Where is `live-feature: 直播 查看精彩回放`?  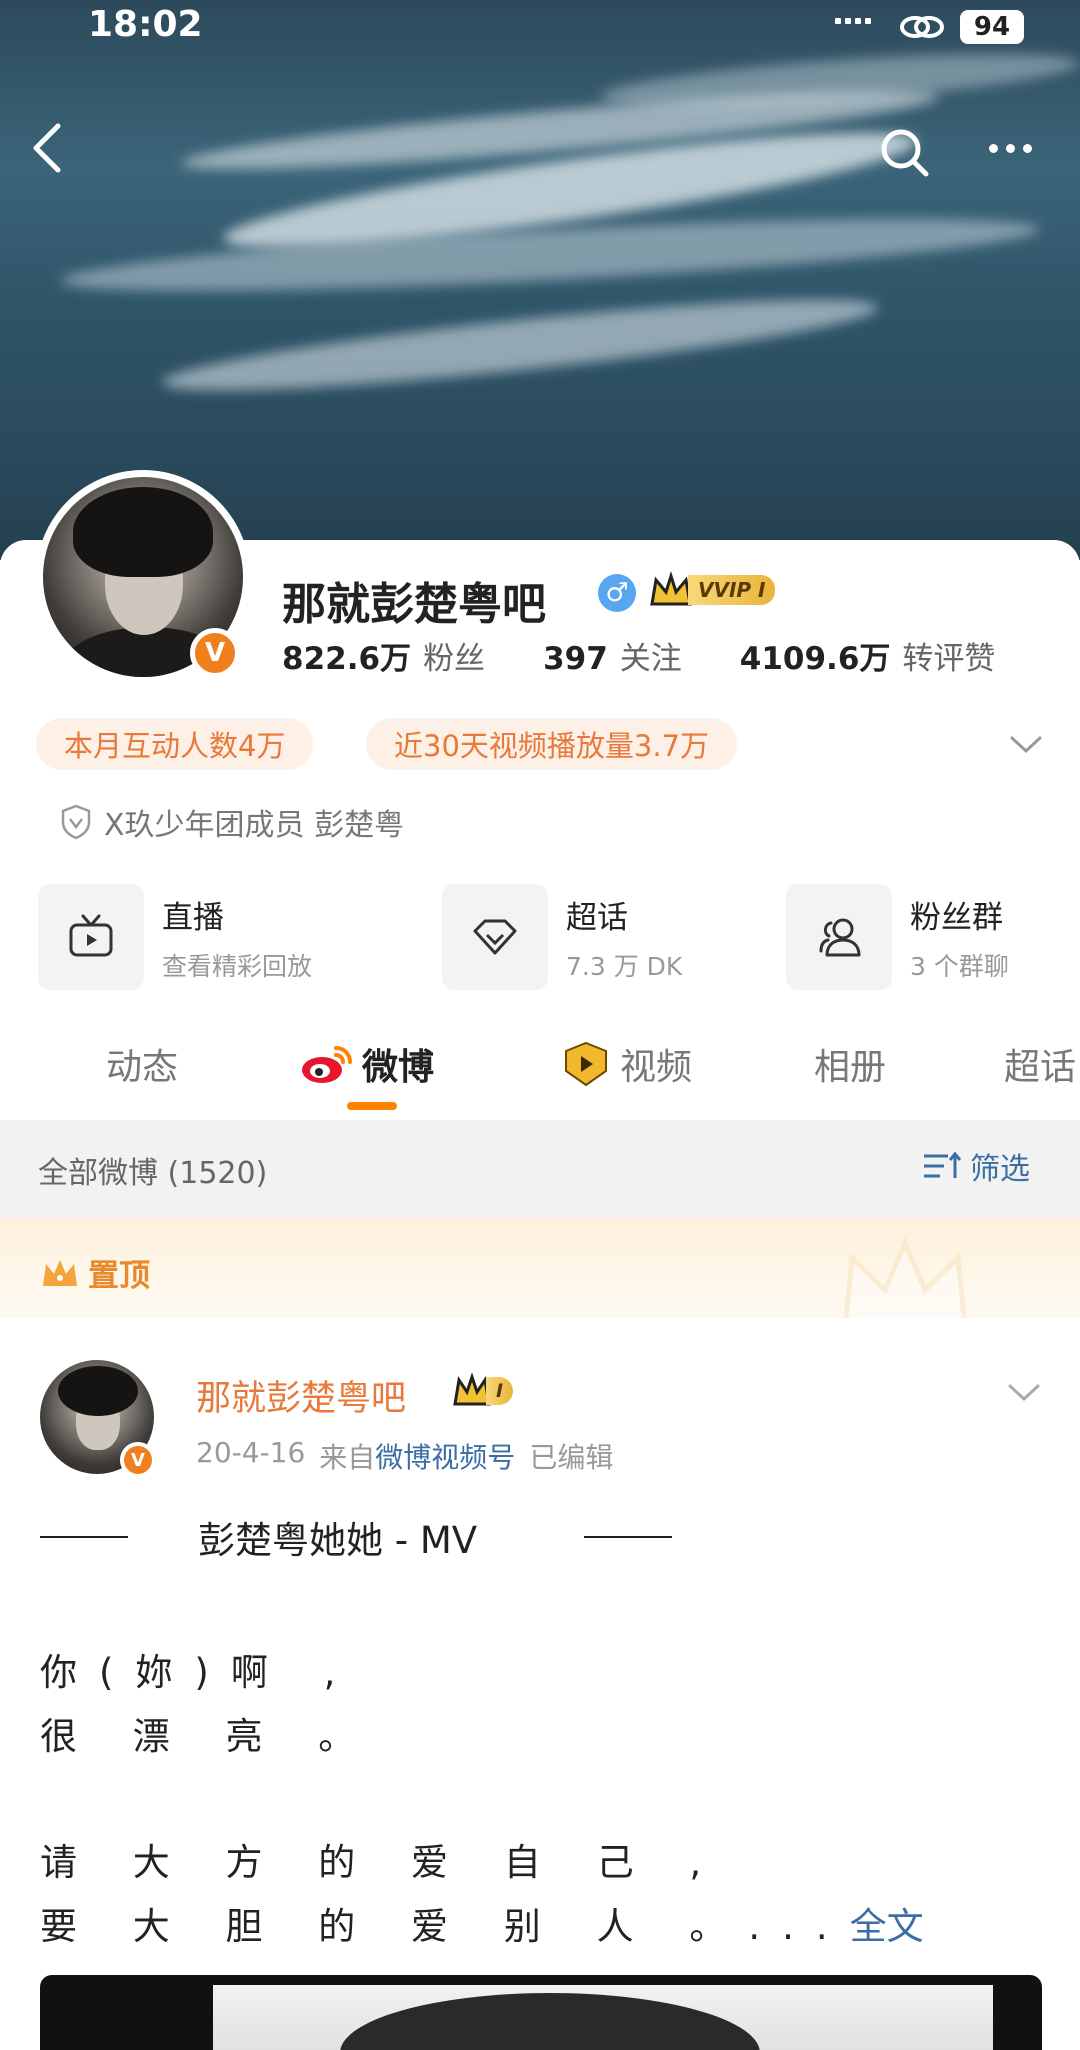
live-feature: 直播 查看精彩回放 is located at coordinates (175, 937).